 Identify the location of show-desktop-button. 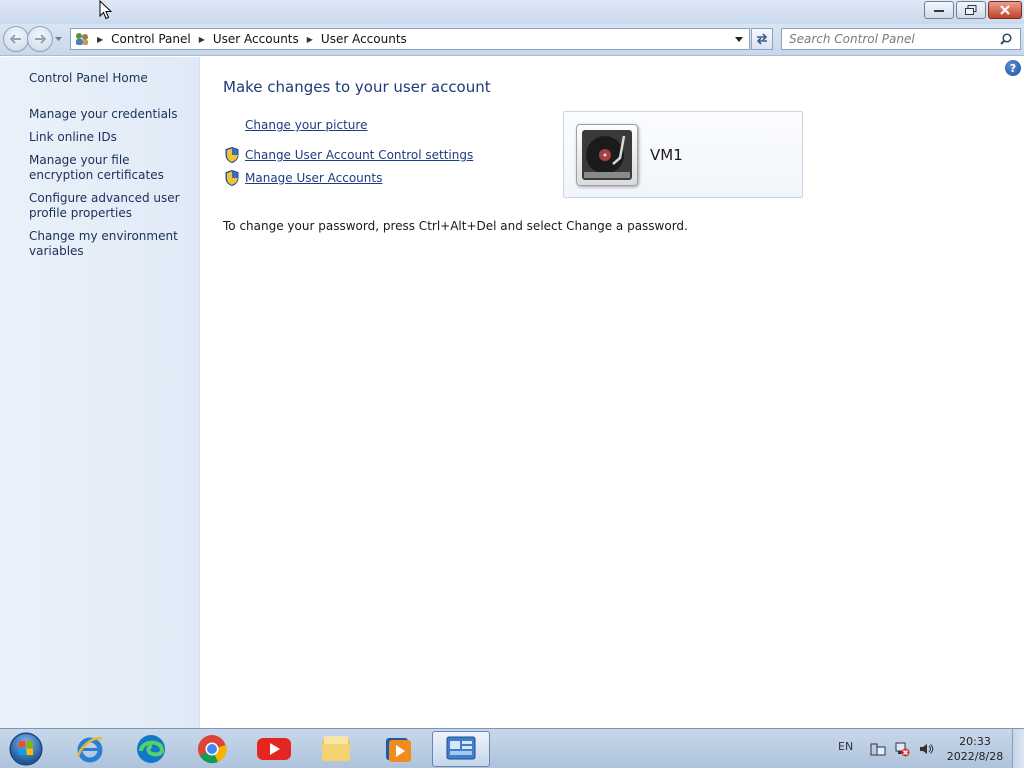
(1018, 748).